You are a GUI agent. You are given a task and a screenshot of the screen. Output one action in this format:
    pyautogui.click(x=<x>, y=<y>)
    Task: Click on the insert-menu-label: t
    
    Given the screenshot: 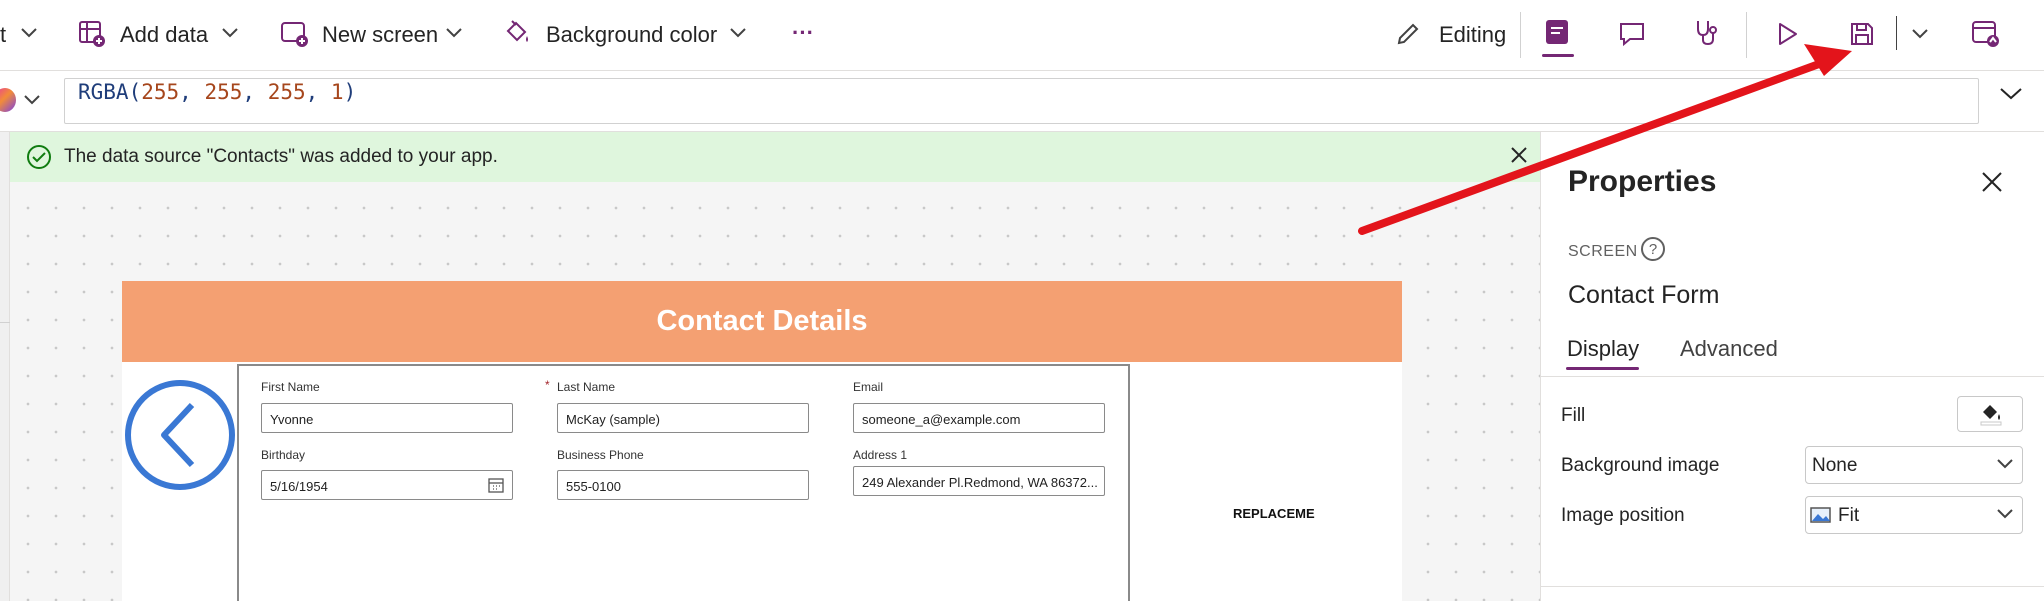 What is the action you would take?
    pyautogui.click(x=3, y=35)
    